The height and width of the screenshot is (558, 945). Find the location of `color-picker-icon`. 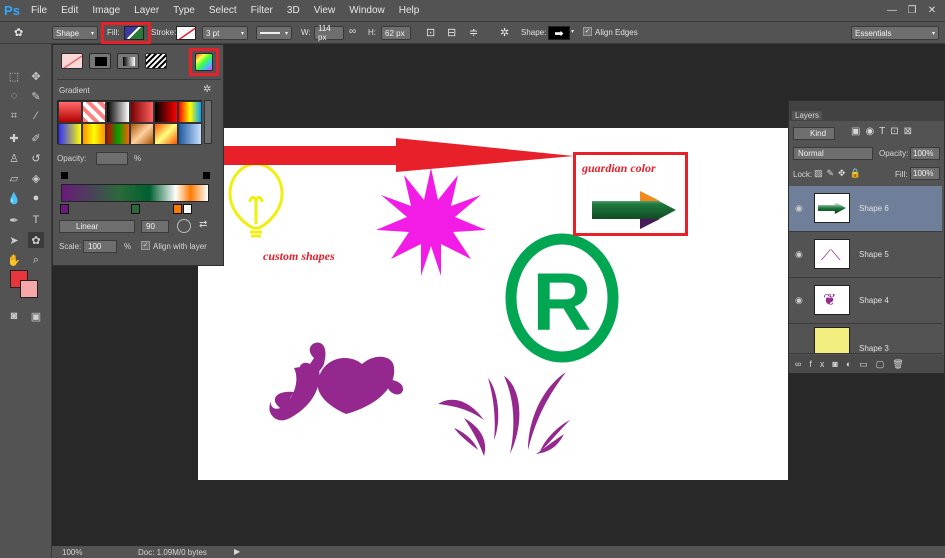

color-picker-icon is located at coordinates (204, 62).